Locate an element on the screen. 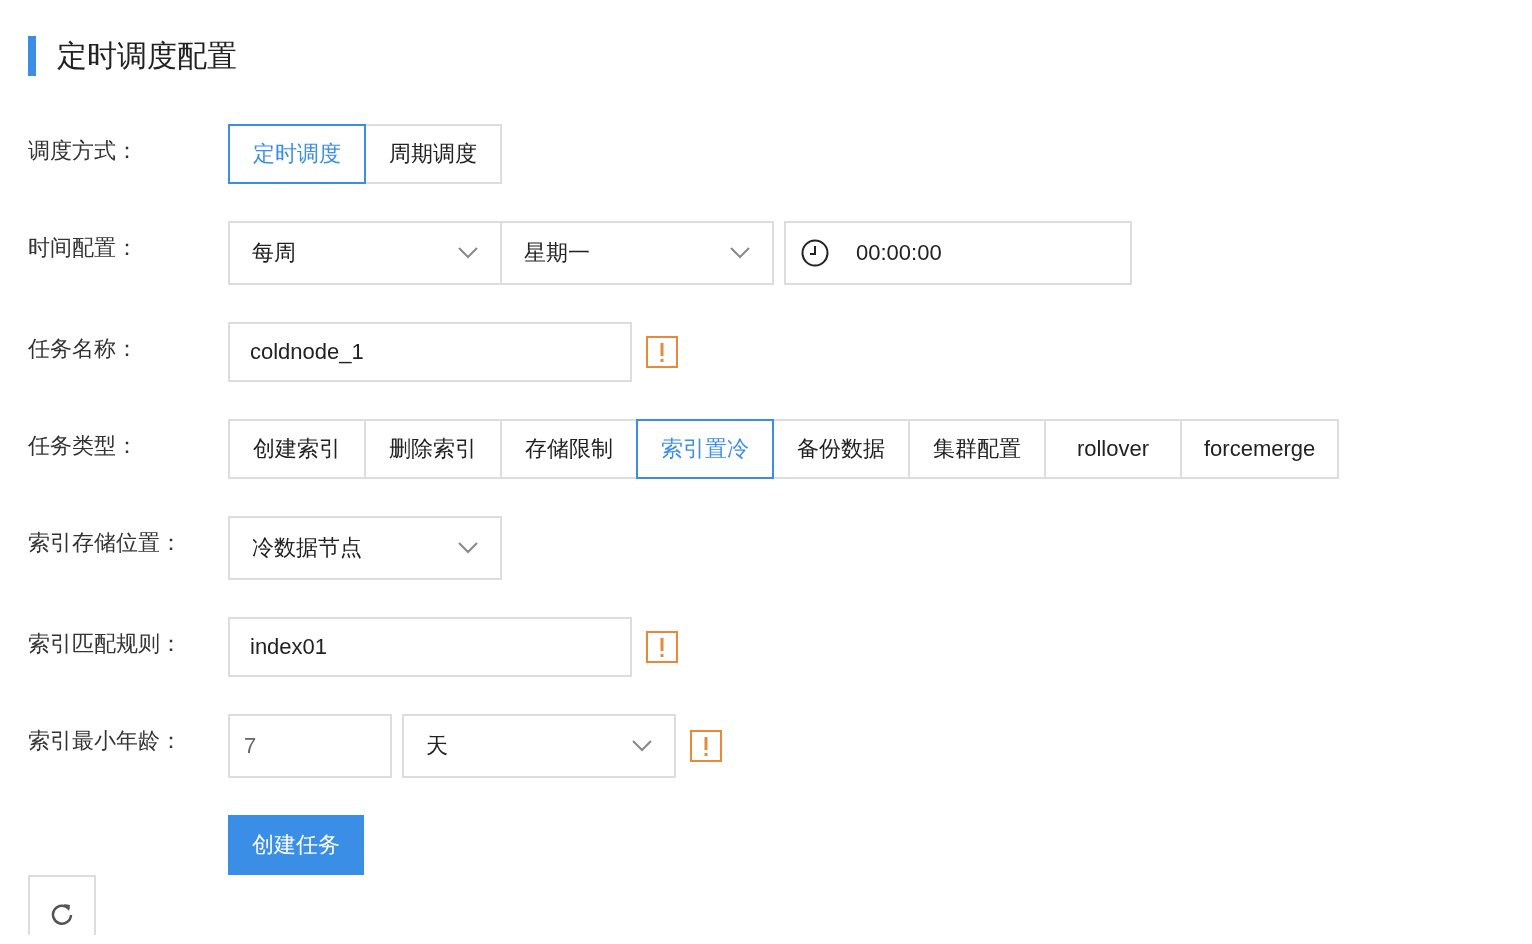 This screenshot has height=944, width=1532. segment-option: 存储限制 is located at coordinates (569, 449).